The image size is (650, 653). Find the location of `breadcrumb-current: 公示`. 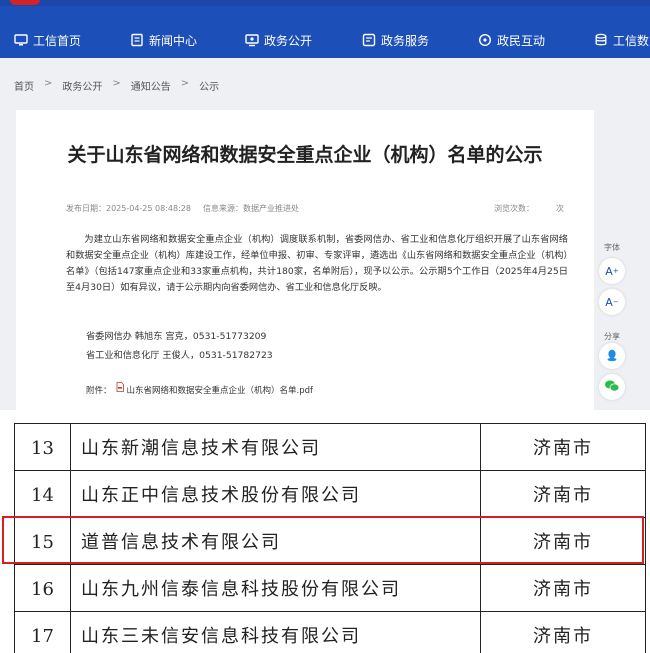

breadcrumb-current: 公示 is located at coordinates (209, 85).